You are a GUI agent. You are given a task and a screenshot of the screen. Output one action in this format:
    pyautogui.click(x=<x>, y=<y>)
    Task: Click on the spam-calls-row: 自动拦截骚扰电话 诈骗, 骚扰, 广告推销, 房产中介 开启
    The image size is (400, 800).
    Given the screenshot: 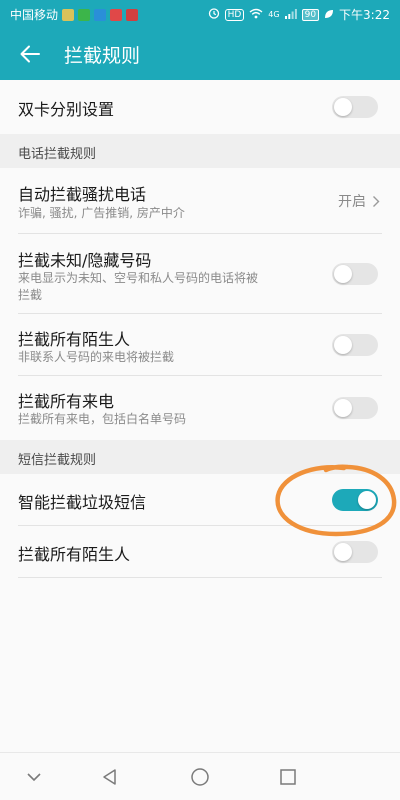 What is the action you would take?
    pyautogui.click(x=200, y=201)
    